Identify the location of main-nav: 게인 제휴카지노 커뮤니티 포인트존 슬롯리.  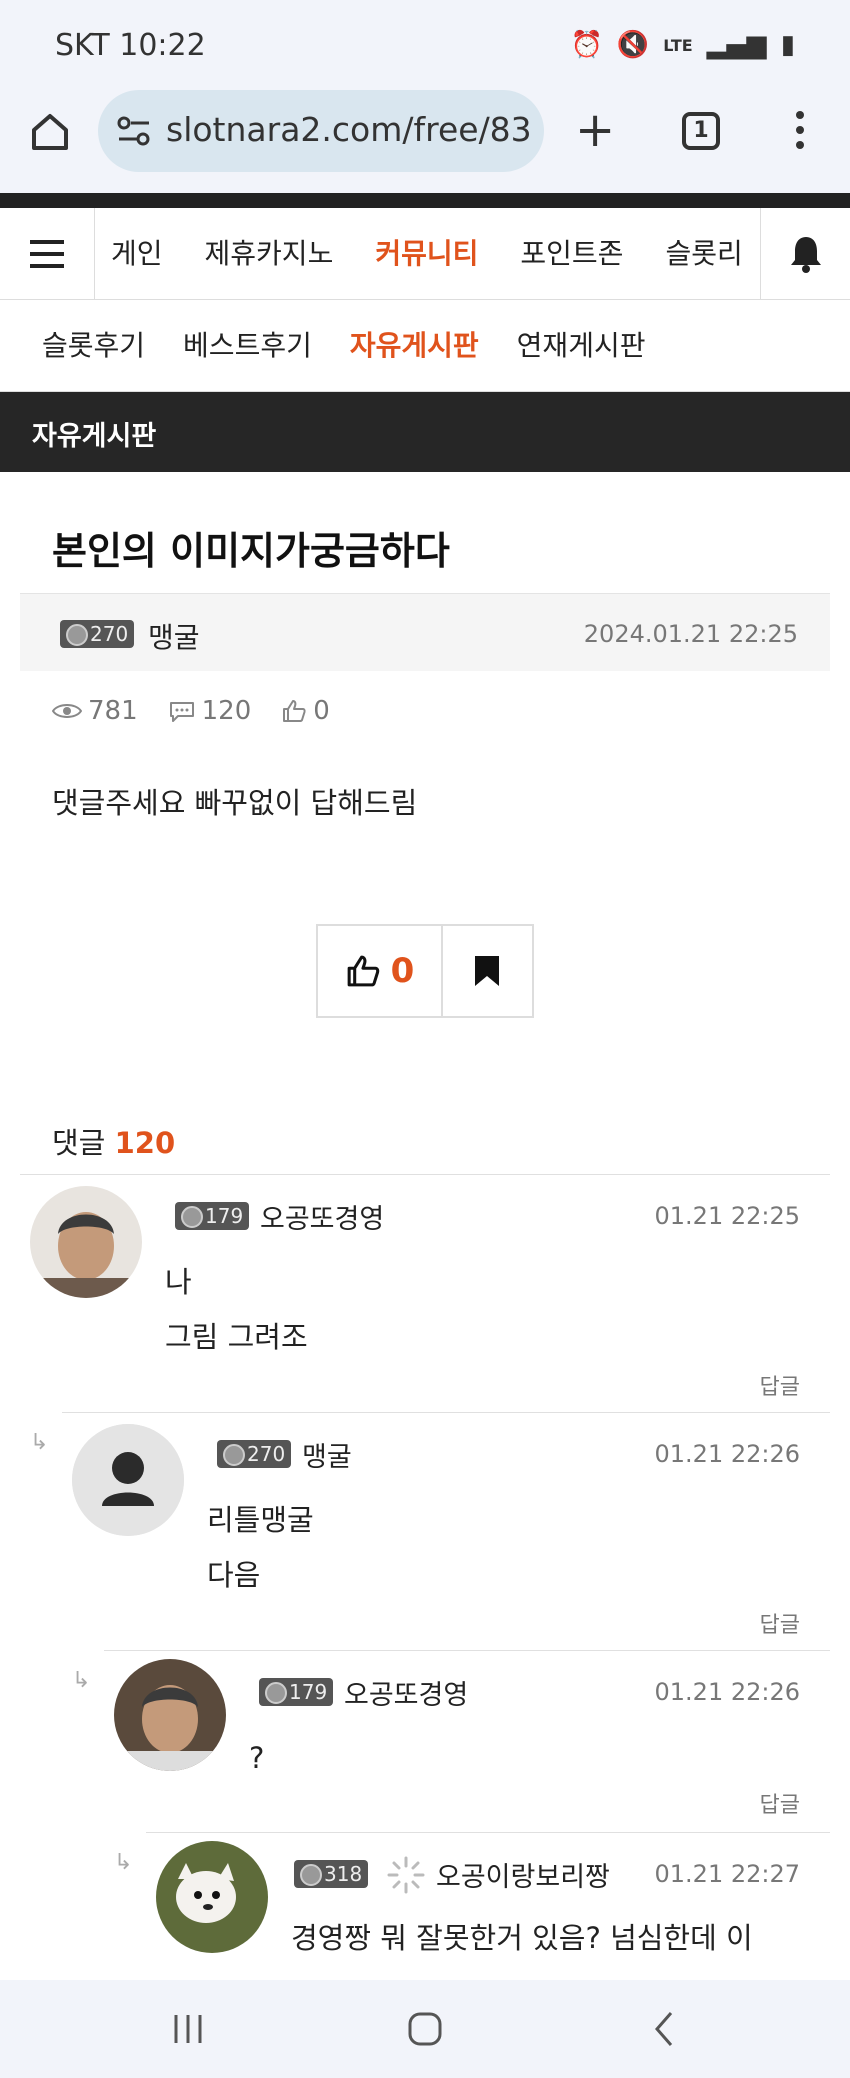
(425, 254).